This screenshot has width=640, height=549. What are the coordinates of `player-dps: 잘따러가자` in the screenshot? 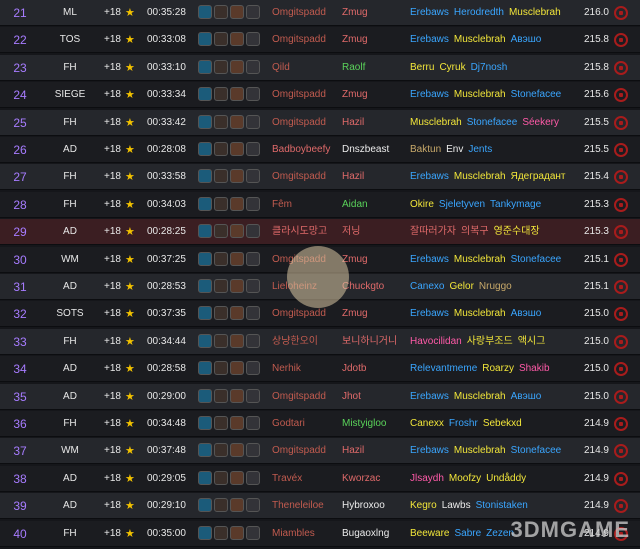 It's located at (433, 231).